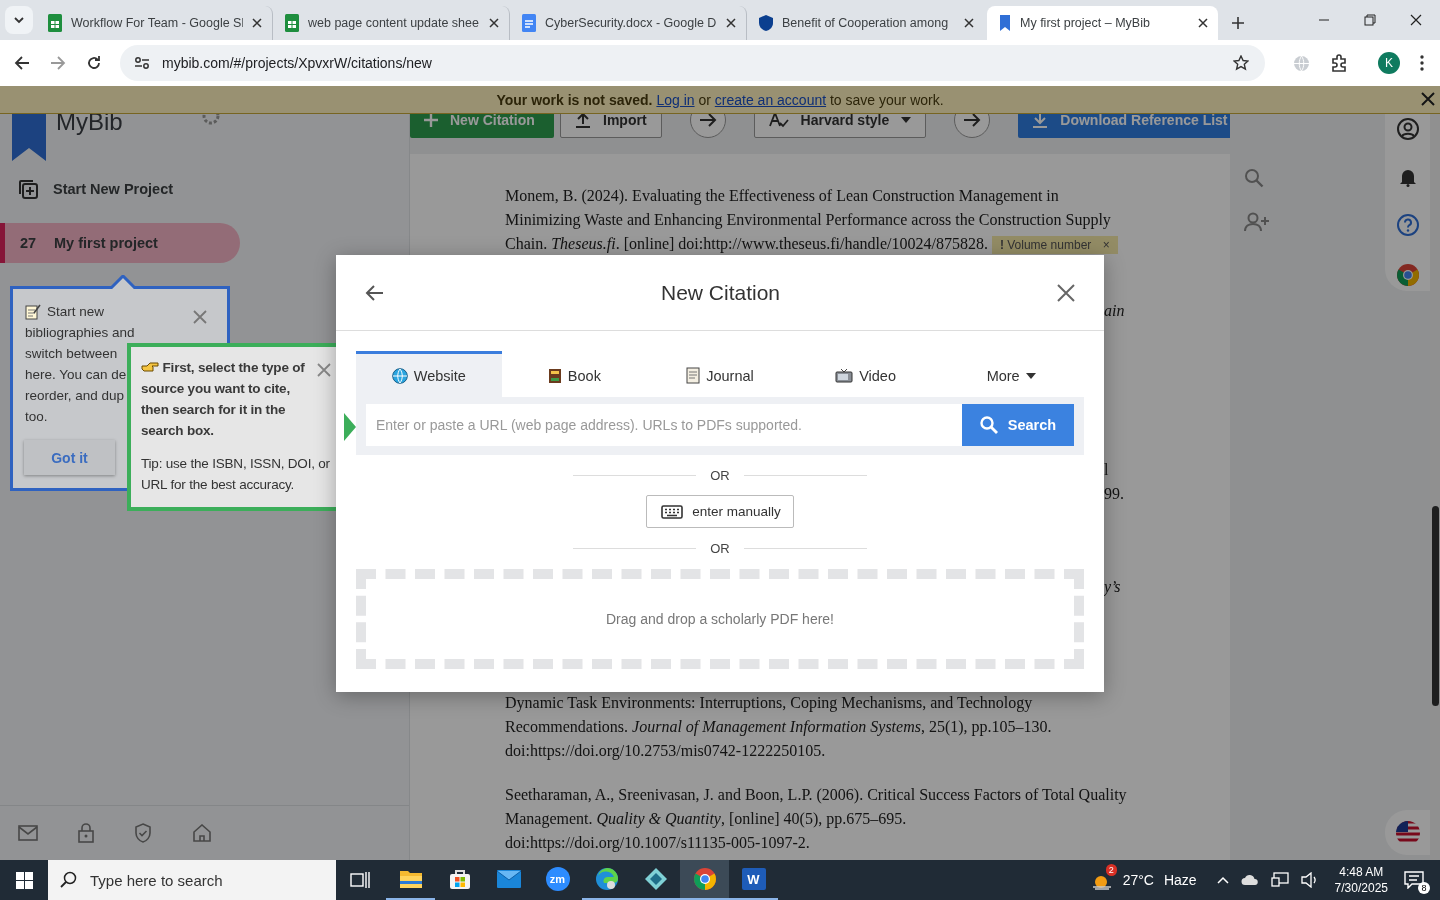  Describe the element at coordinates (36, 417) in the screenshot. I see `tooltip-text: too.` at that location.